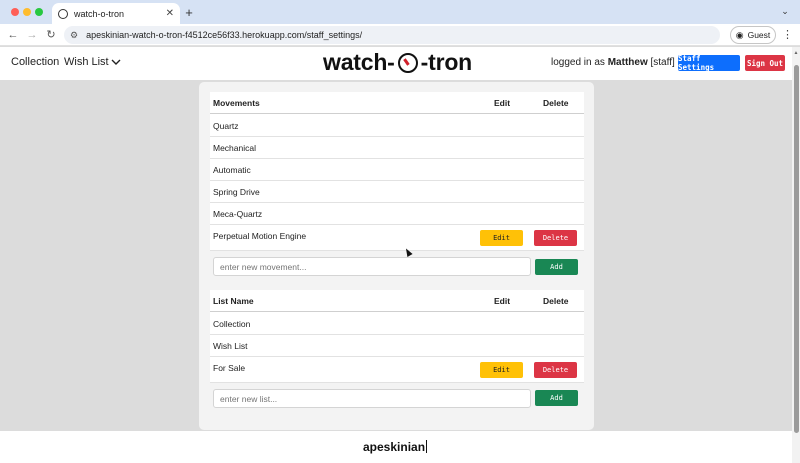  What do you see at coordinates (27, 12) in the screenshot?
I see `minimize-window-button` at bounding box center [27, 12].